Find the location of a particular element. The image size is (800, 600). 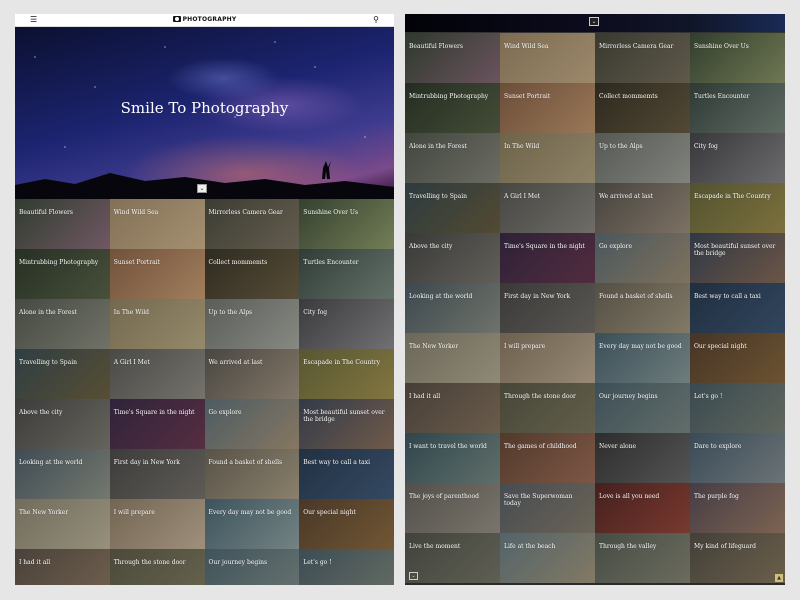

gallery-tile: Live the moment is located at coordinates (452, 558).